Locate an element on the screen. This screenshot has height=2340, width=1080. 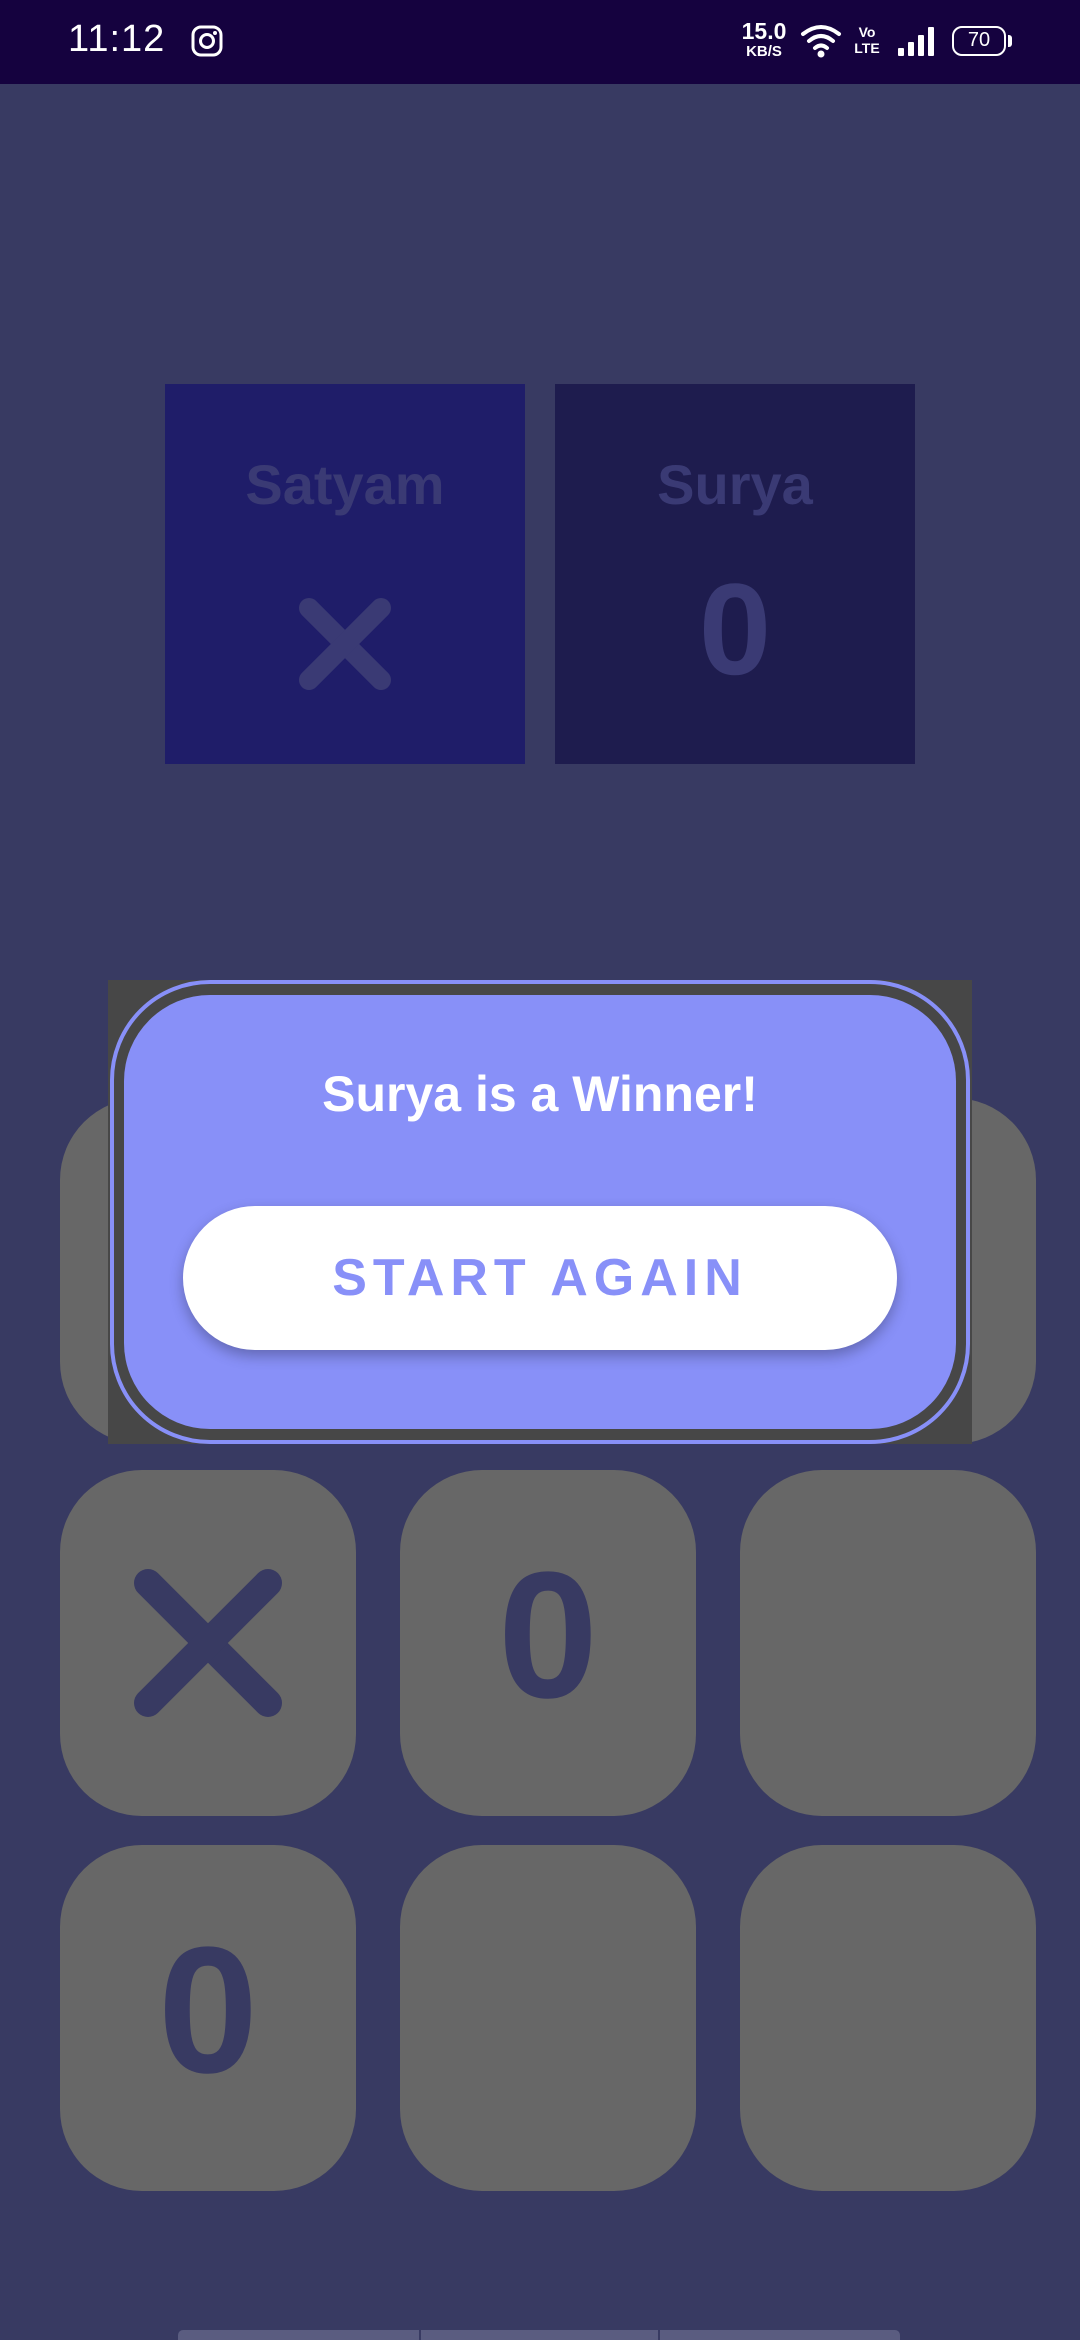
board-cell-5: 0 is located at coordinates (548, 1643).